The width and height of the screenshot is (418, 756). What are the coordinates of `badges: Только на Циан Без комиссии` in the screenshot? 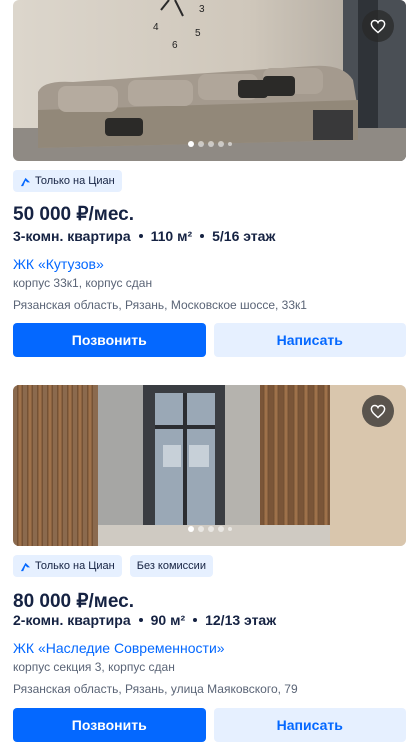 It's located at (113, 566).